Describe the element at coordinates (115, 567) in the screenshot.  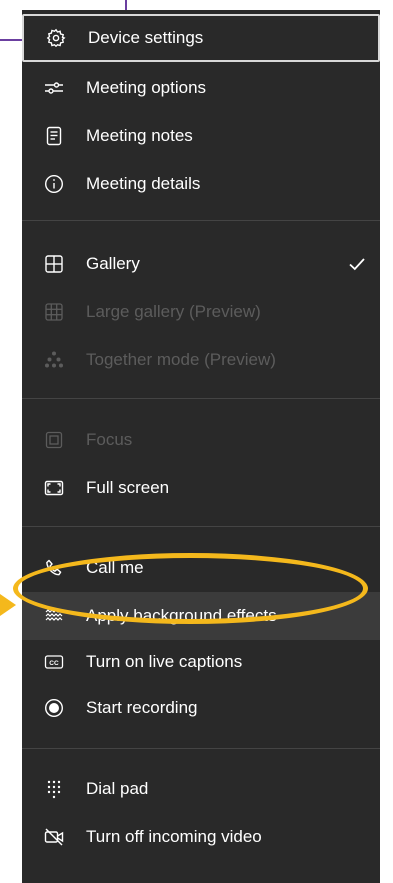
I see `menu-item-label: Call me` at that location.